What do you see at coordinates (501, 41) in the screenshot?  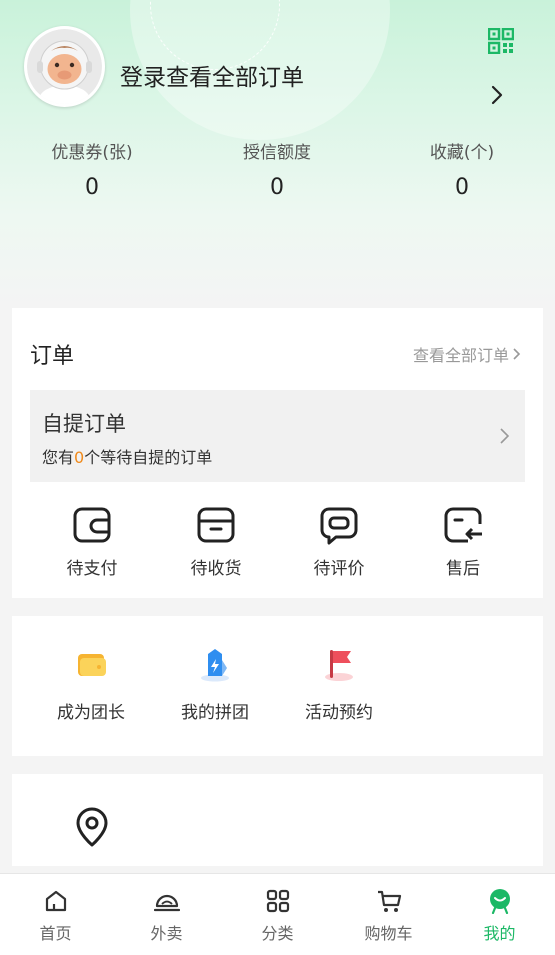 I see `qr-code-icon` at bounding box center [501, 41].